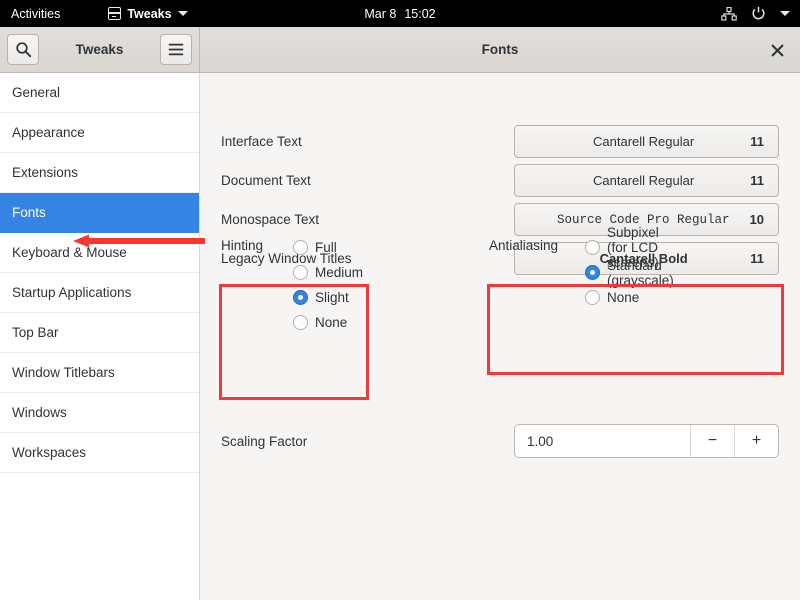 Image resolution: width=800 pixels, height=600 pixels. I want to click on sidebar-item-windows: Windows, so click(99, 413).